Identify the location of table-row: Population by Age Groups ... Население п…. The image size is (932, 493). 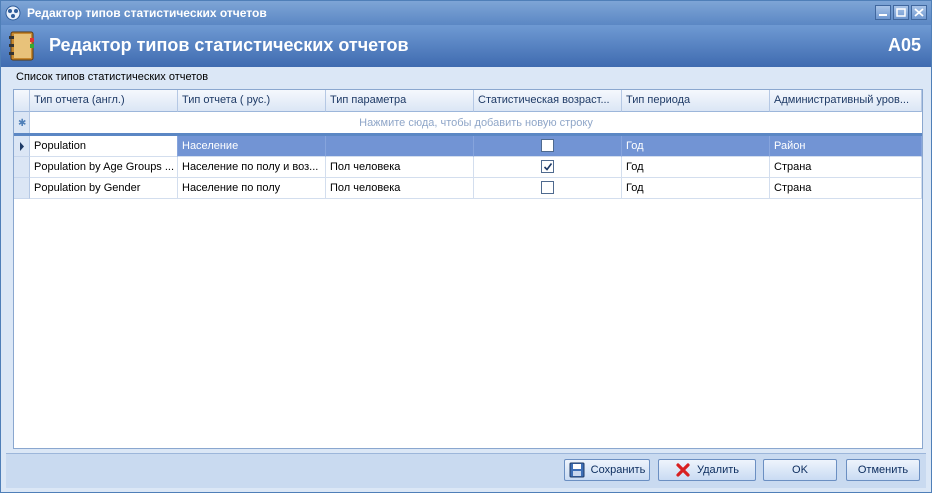
(468, 167).